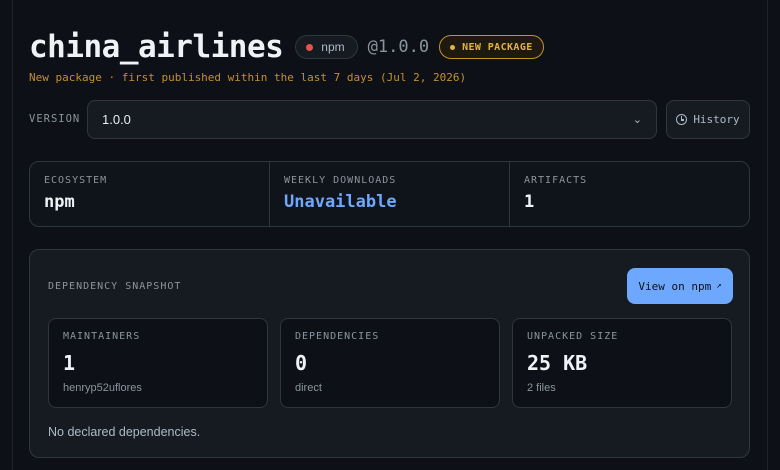 Image resolution: width=780 pixels, height=470 pixels. Describe the element at coordinates (76, 180) in the screenshot. I see `stat-label: ECOSYSTEM` at that location.